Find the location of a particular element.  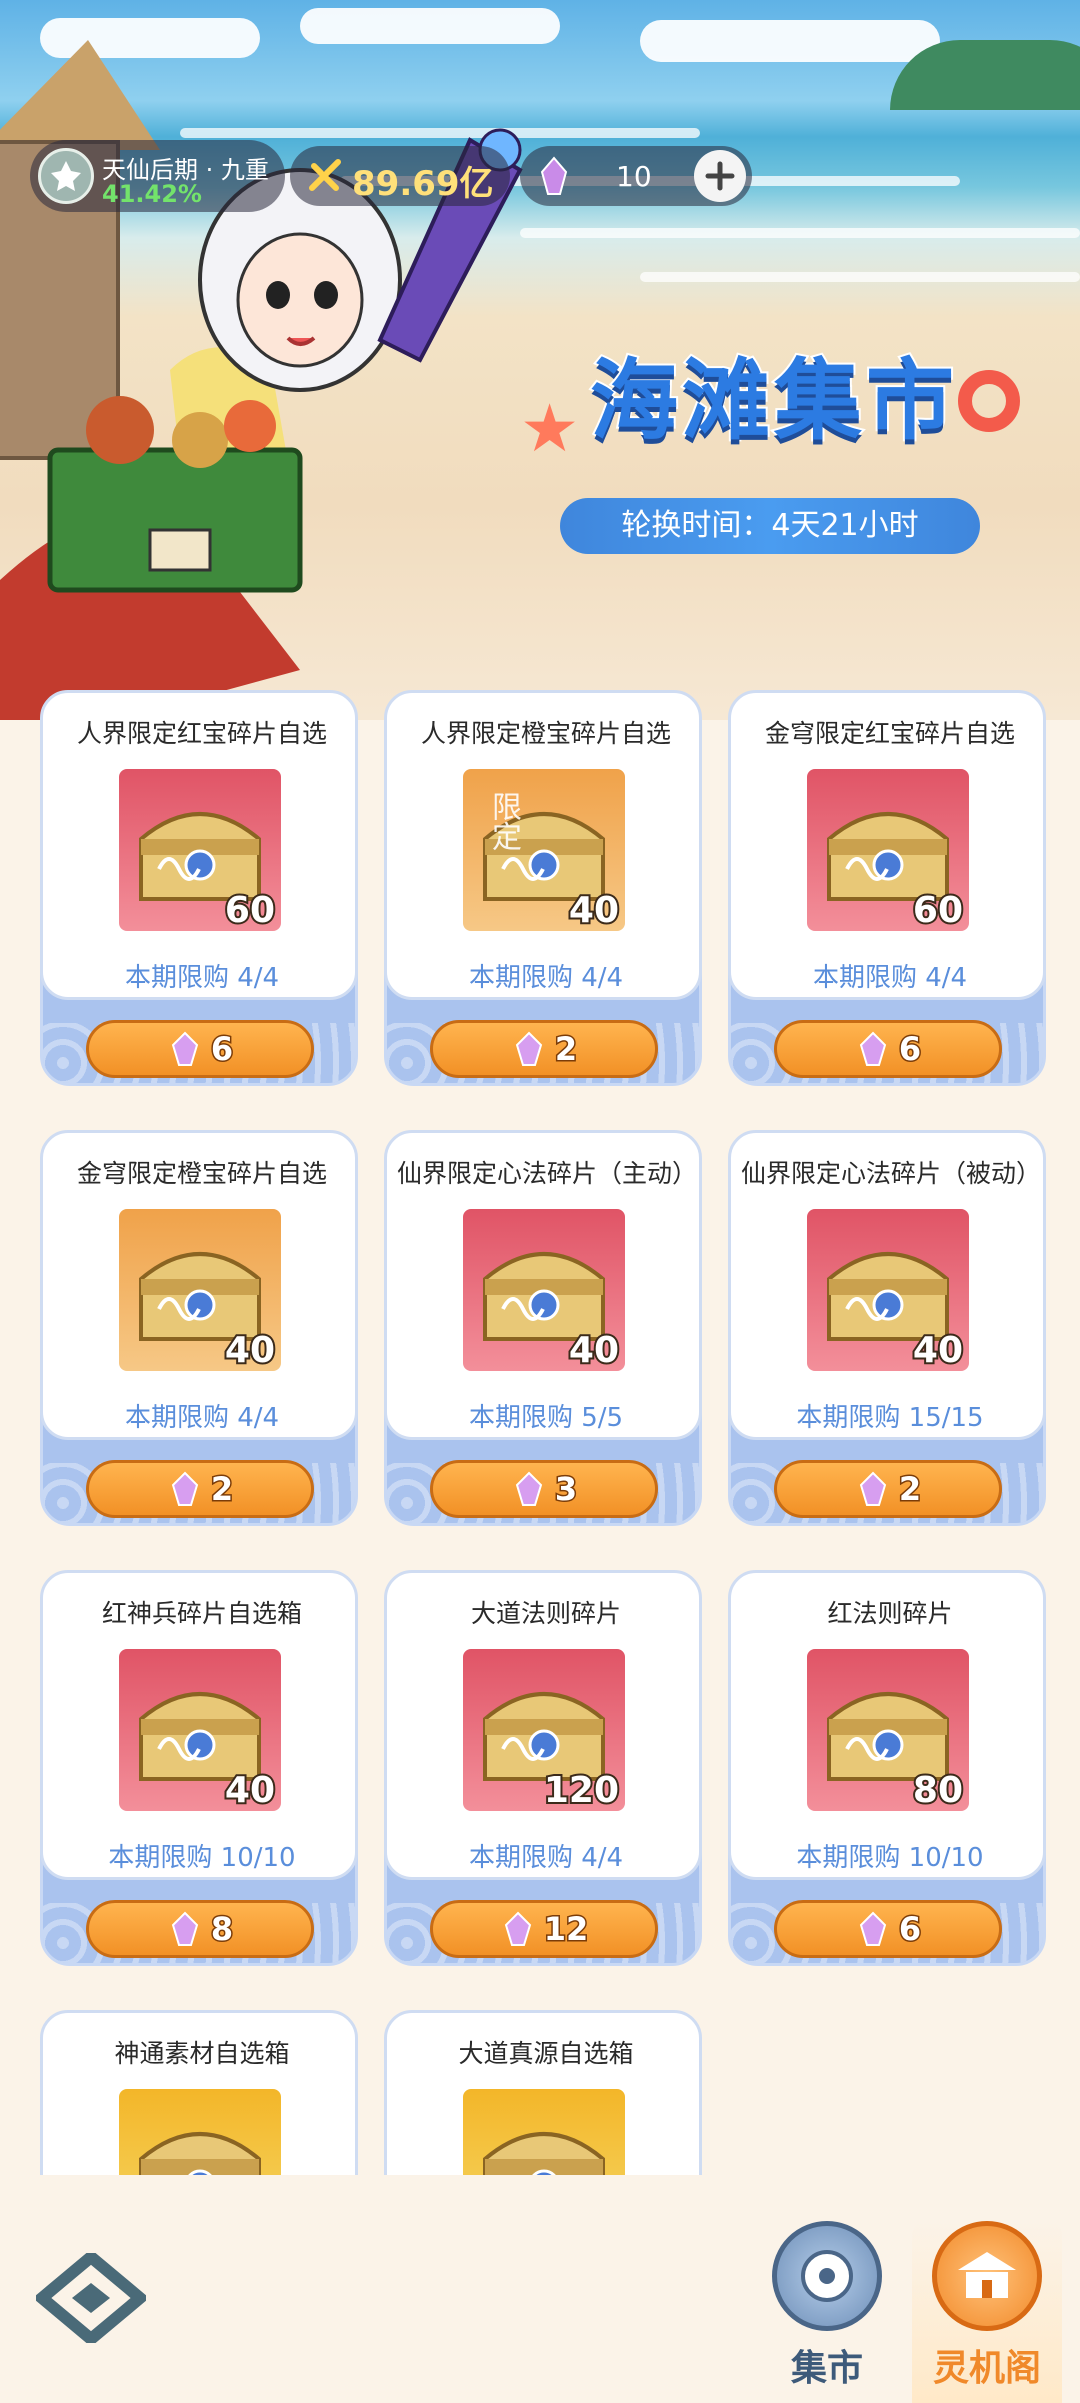

card-body: 红神兵碎片自选箱 40 本期限购 10/10 is located at coordinates (199, 1725).